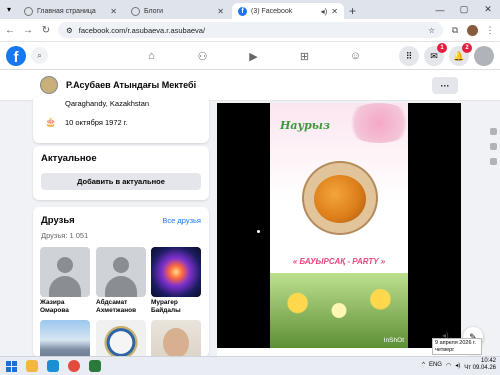  I want to click on friends-heading: Друзья, so click(58, 220).